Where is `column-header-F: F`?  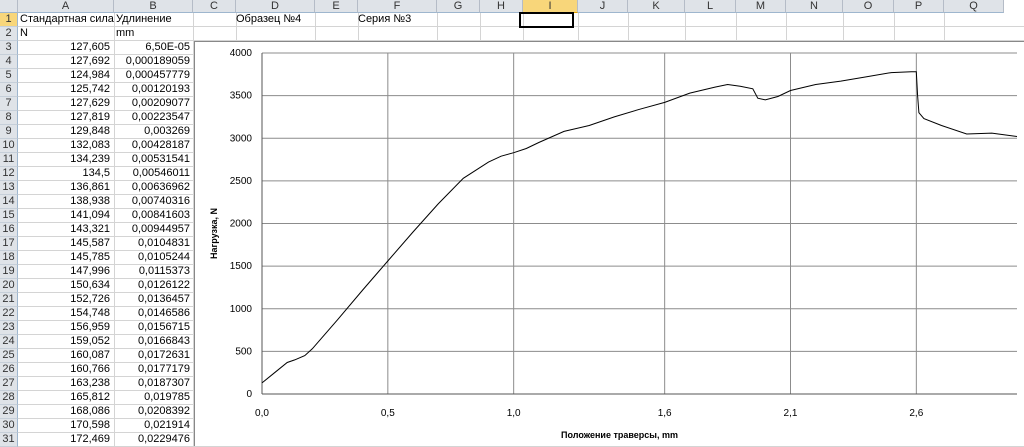
column-header-F: F is located at coordinates (397, 6).